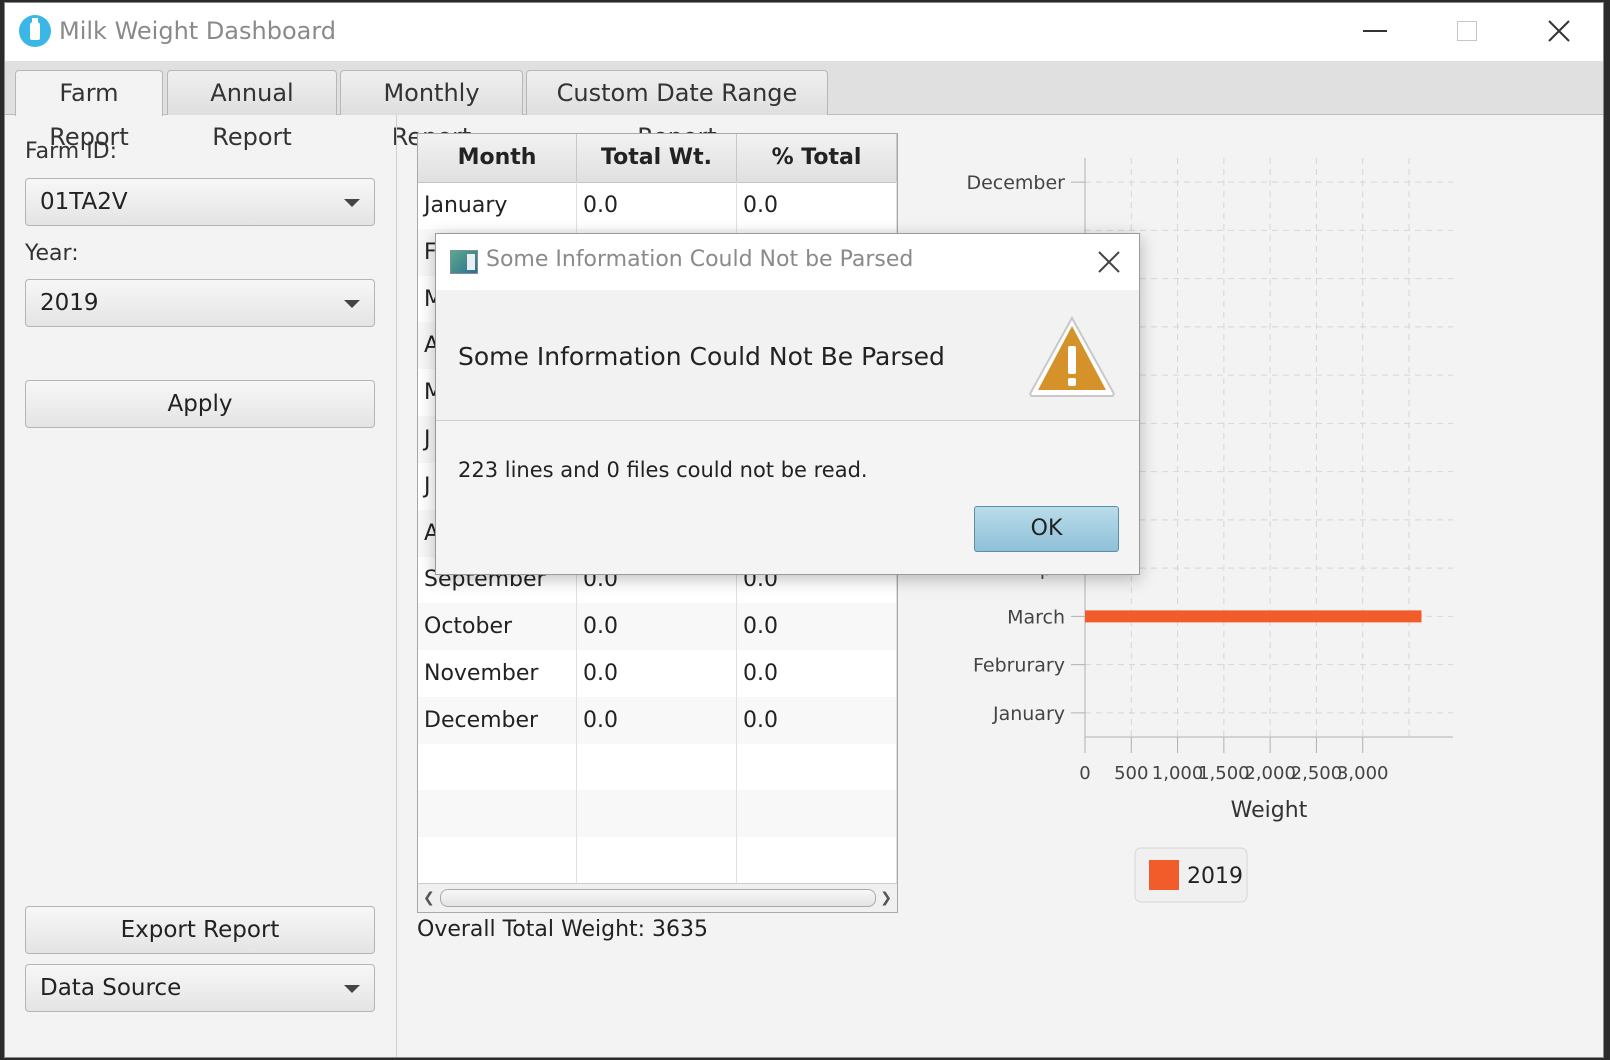 The image size is (1610, 1060). What do you see at coordinates (1363, 773) in the screenshot?
I see `x-tick-label: 3,000` at bounding box center [1363, 773].